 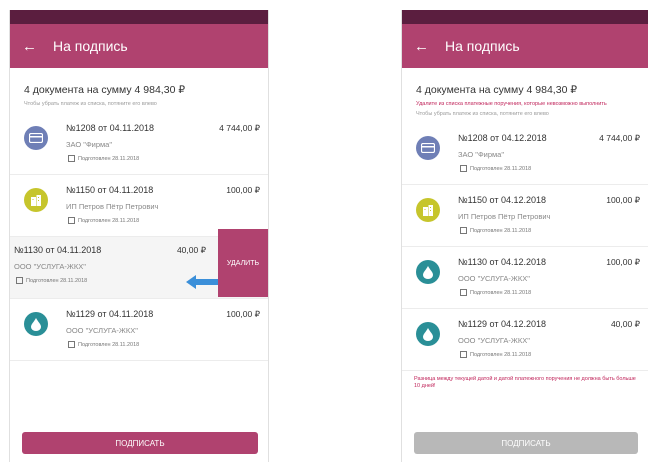 What do you see at coordinates (502, 324) in the screenshot?
I see `document-number: №1129 от 04.12.2018` at bounding box center [502, 324].